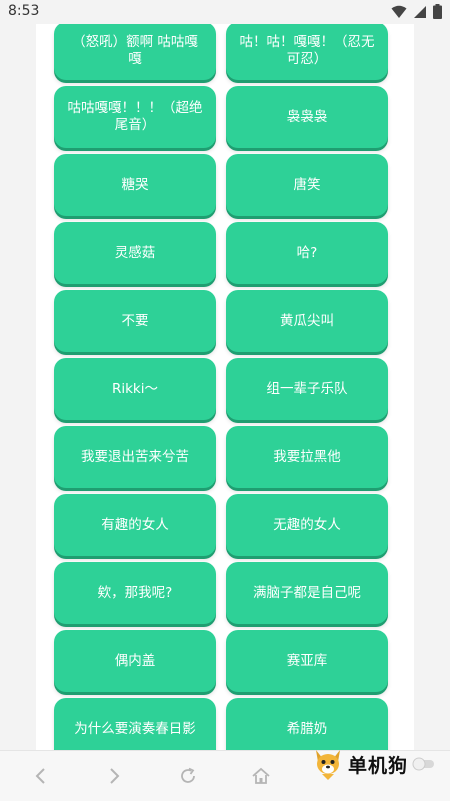 The width and height of the screenshot is (450, 801). Describe the element at coordinates (135, 321) in the screenshot. I see `sound-button: 不要` at that location.